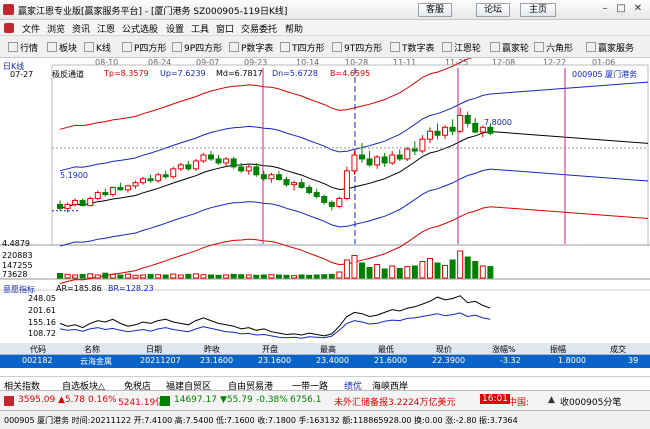 This screenshot has height=429, width=650. Describe the element at coordinates (251, 47) in the screenshot. I see `tool-p-table: P数字表` at that location.